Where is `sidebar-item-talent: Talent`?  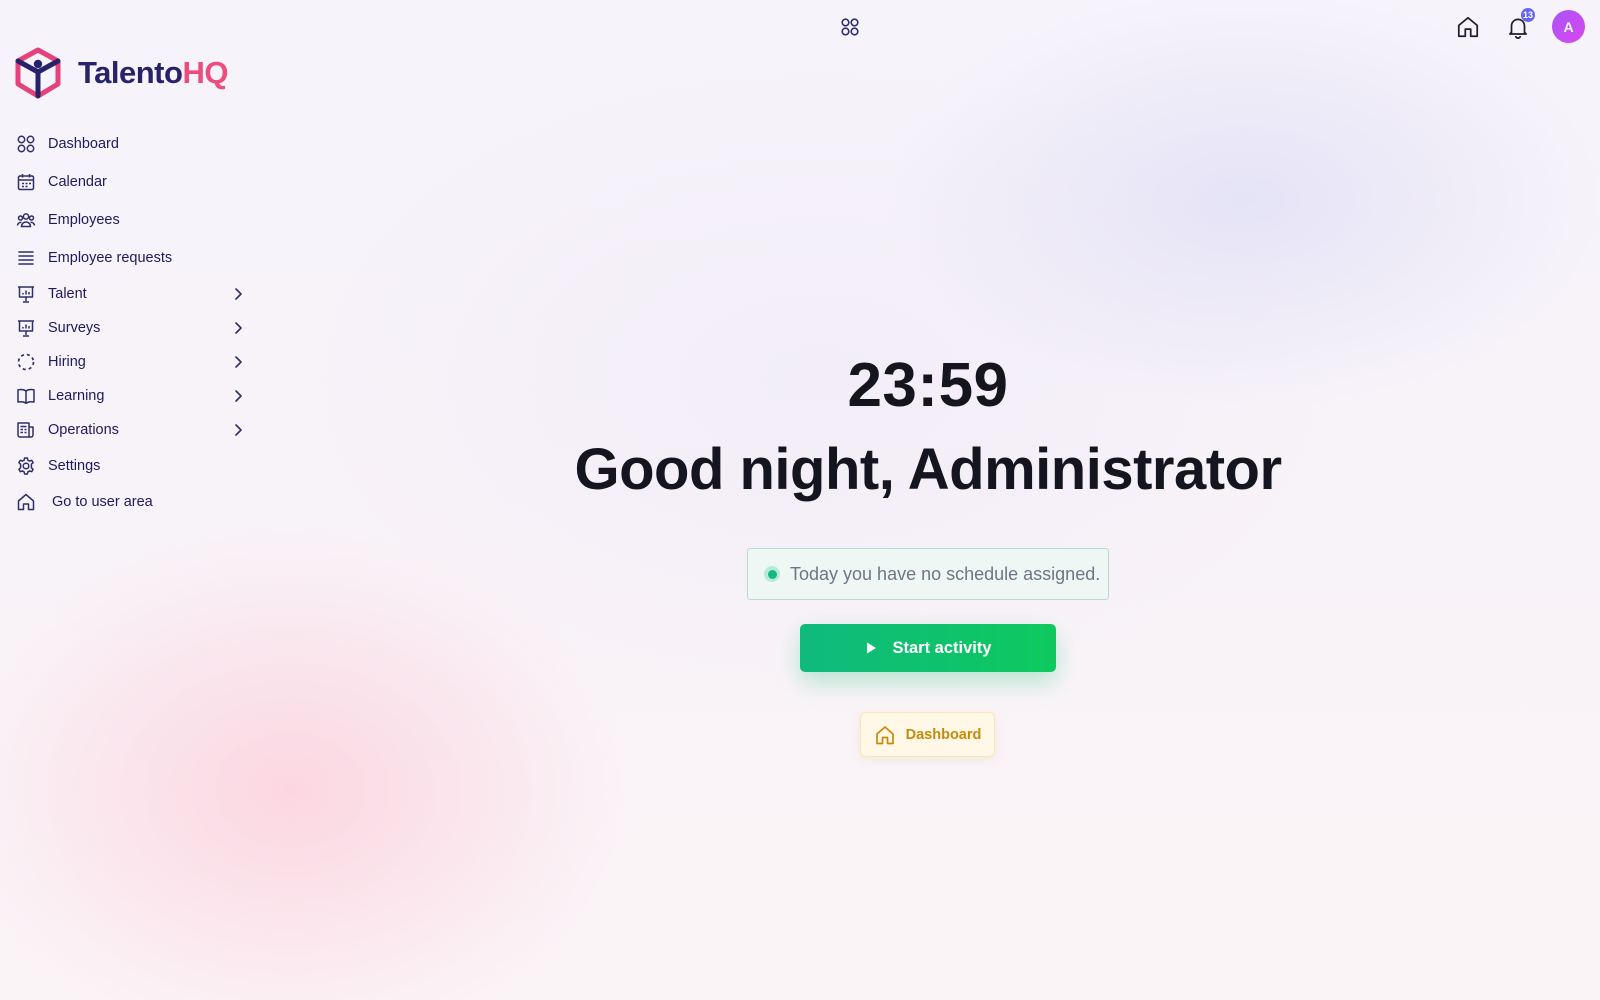
sidebar-item-talent: Talent is located at coordinates (131, 294).